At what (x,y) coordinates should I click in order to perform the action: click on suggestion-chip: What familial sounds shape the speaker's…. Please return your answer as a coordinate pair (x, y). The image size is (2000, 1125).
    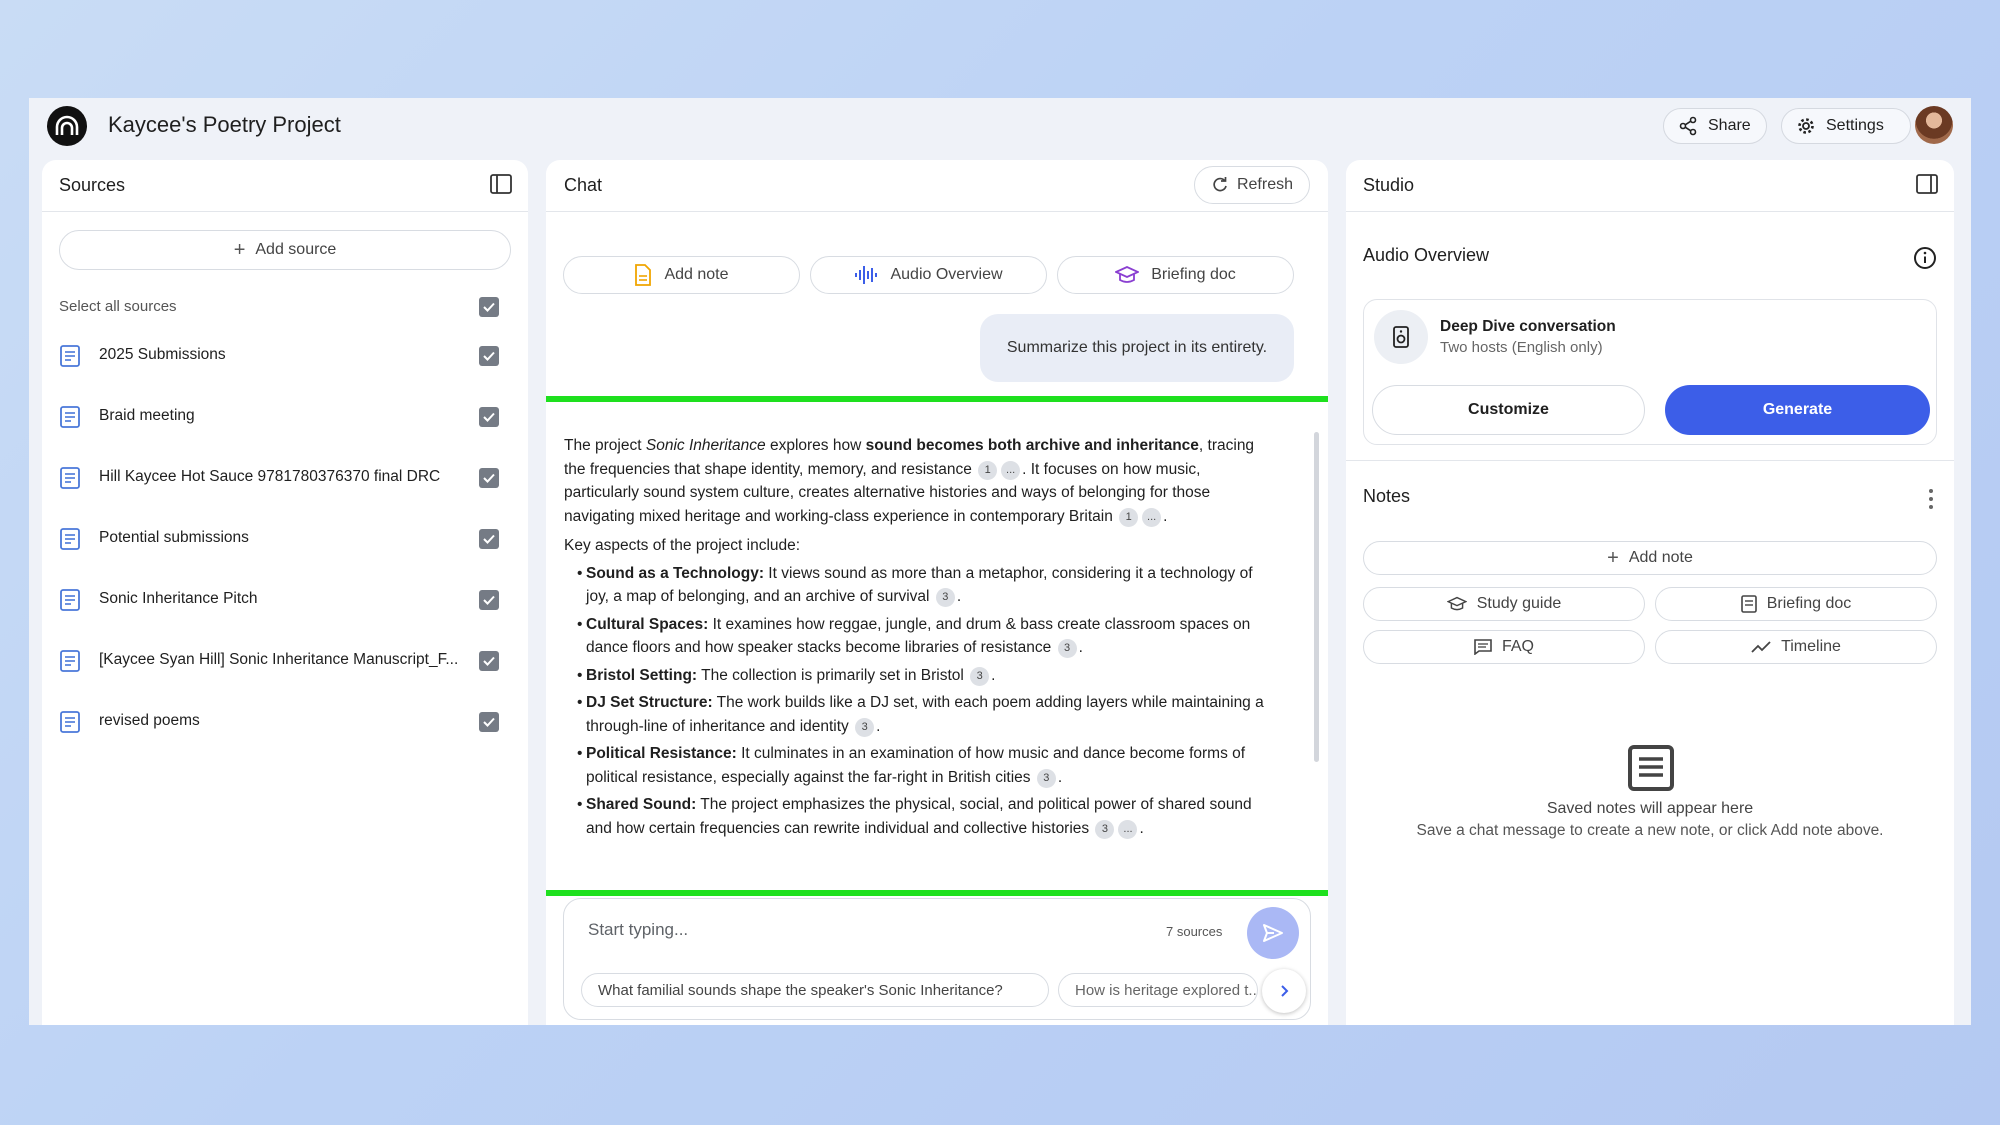
    Looking at the image, I should click on (815, 990).